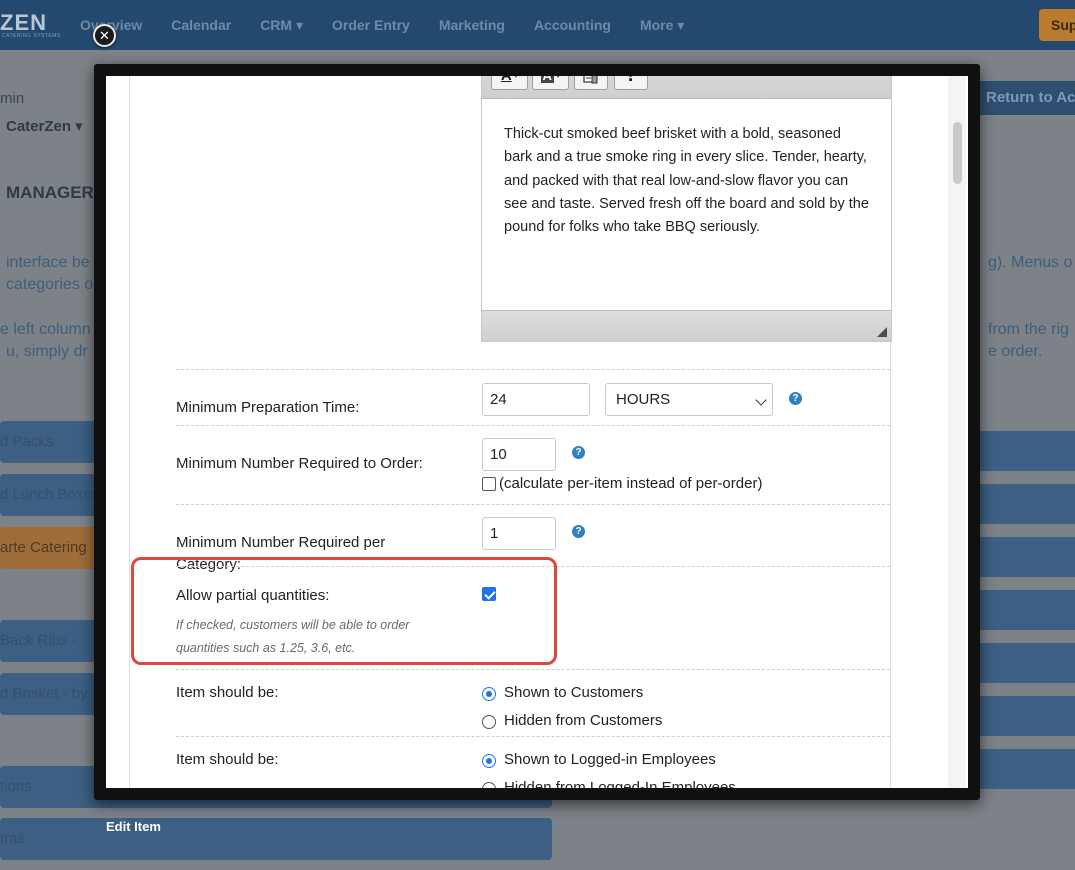 The image size is (1075, 870). Describe the element at coordinates (506, 80) in the screenshot. I see `font-color-icon: A` at that location.